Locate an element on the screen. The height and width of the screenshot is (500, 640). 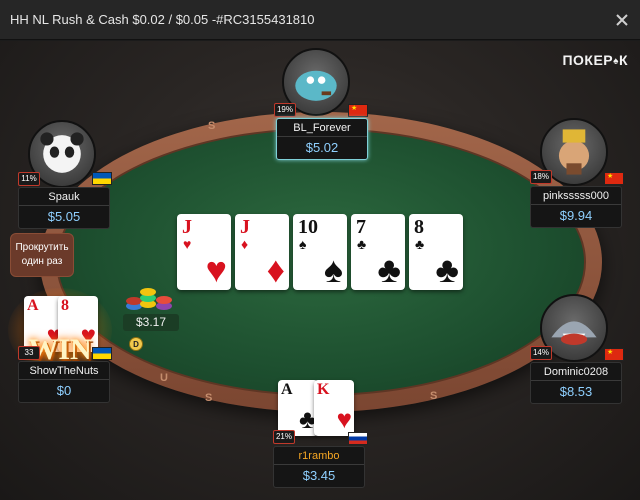
player-plate-hero: r1rambo $3.45 is located at coordinates (319, 467).